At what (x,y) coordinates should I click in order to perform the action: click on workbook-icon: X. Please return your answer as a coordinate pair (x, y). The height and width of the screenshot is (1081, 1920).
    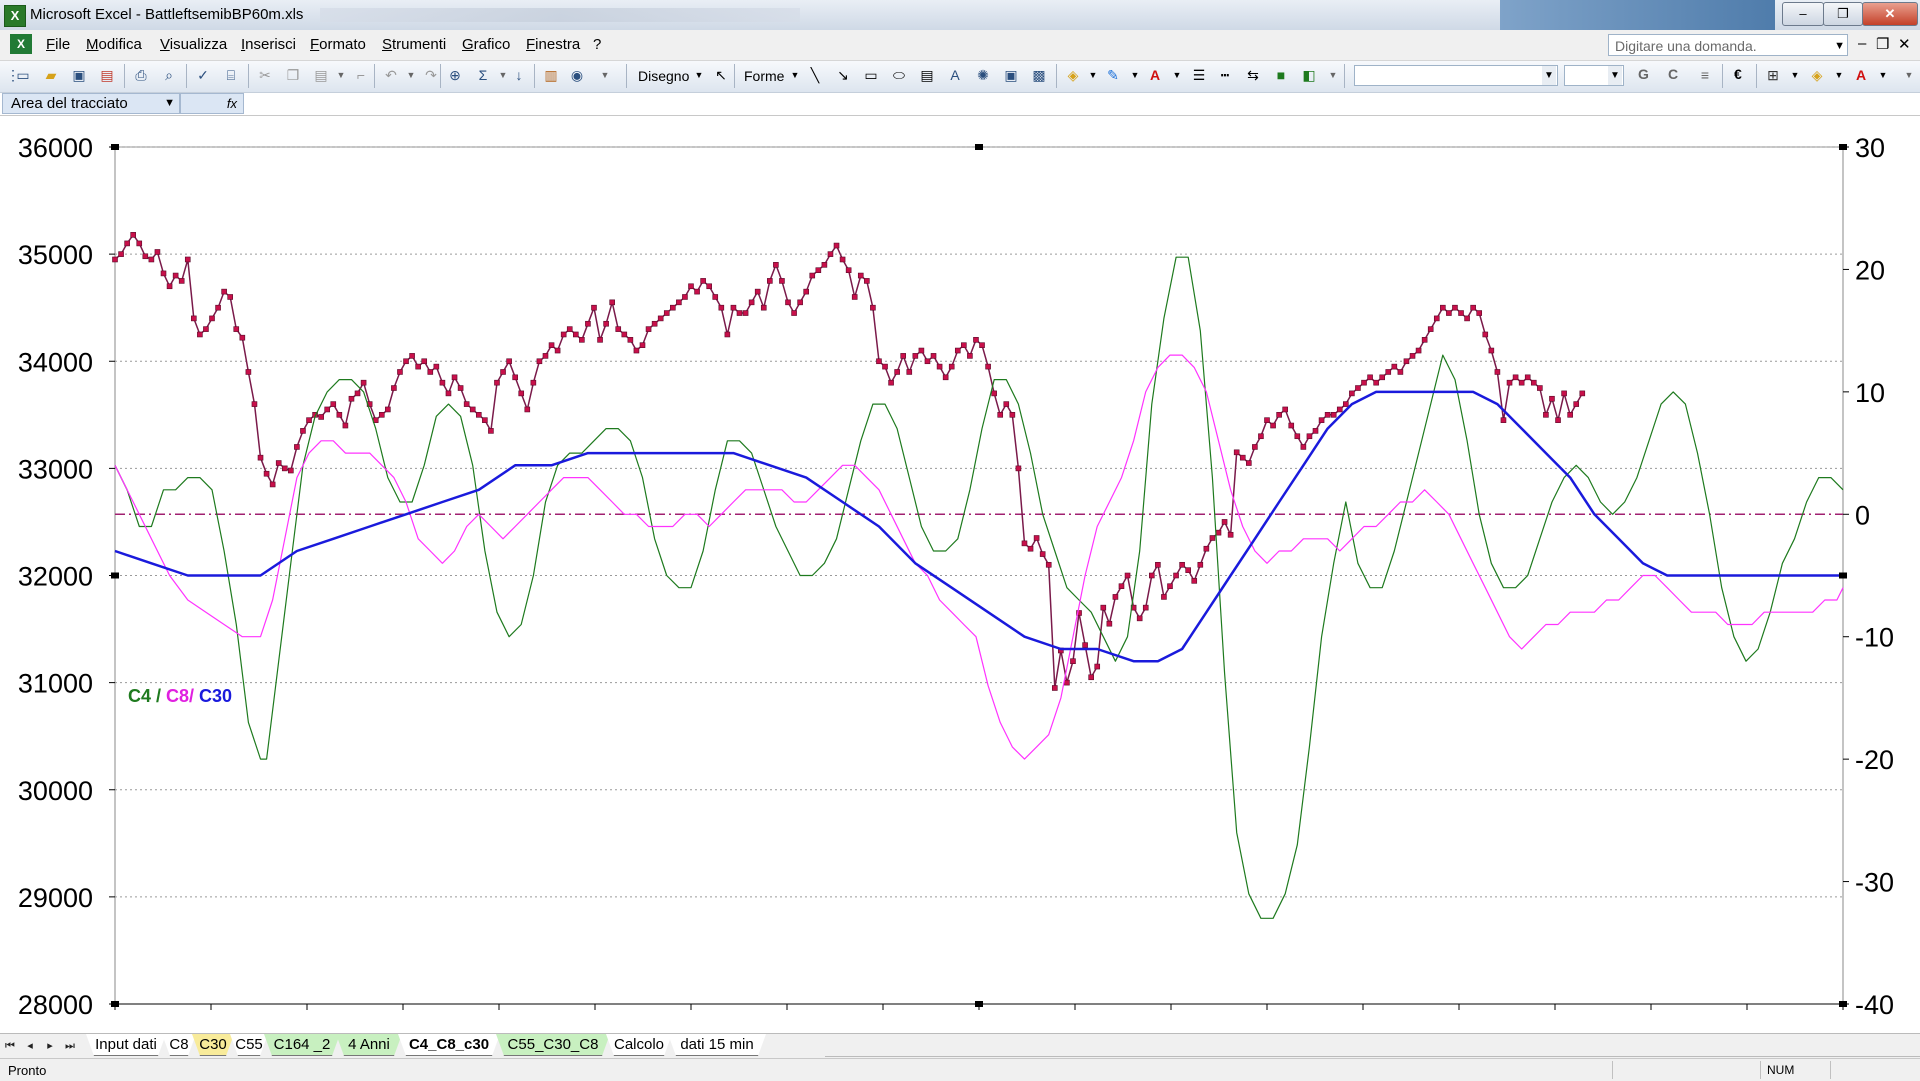
    Looking at the image, I should click on (21, 44).